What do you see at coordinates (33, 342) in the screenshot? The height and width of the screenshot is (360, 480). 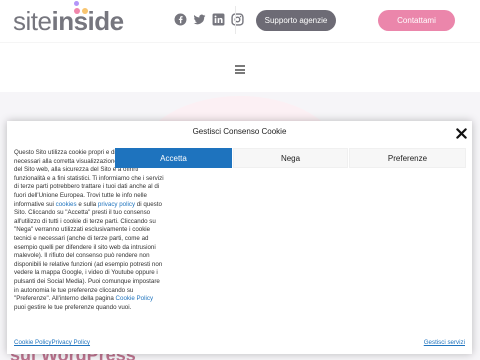 I see `footer-cookie-policy-link: Cookie Policy` at bounding box center [33, 342].